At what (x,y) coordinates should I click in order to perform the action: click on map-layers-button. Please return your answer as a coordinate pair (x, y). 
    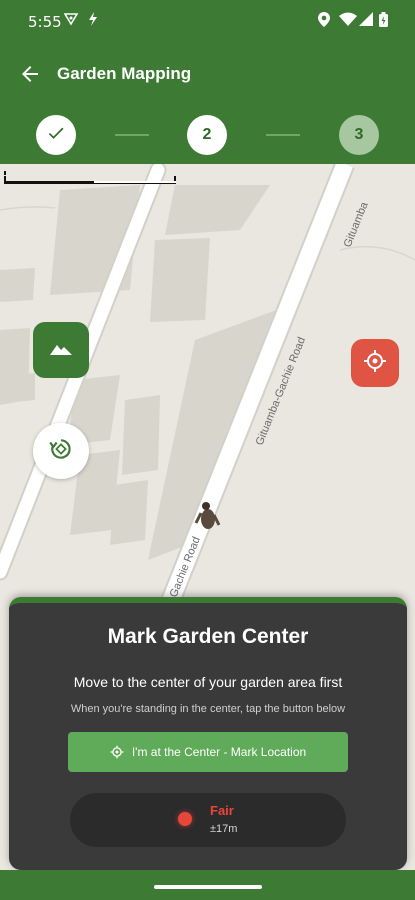
    Looking at the image, I should click on (61, 350).